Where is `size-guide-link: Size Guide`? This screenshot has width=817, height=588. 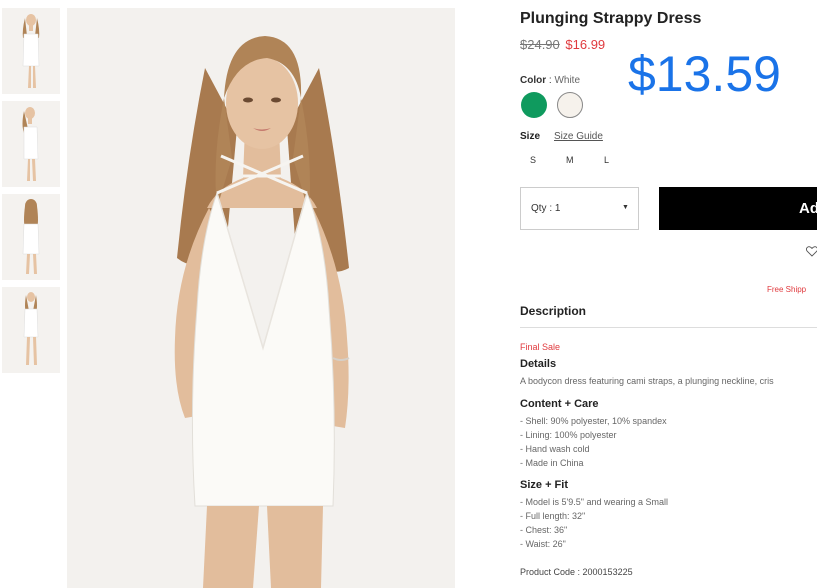
size-guide-link: Size Guide is located at coordinates (578, 136).